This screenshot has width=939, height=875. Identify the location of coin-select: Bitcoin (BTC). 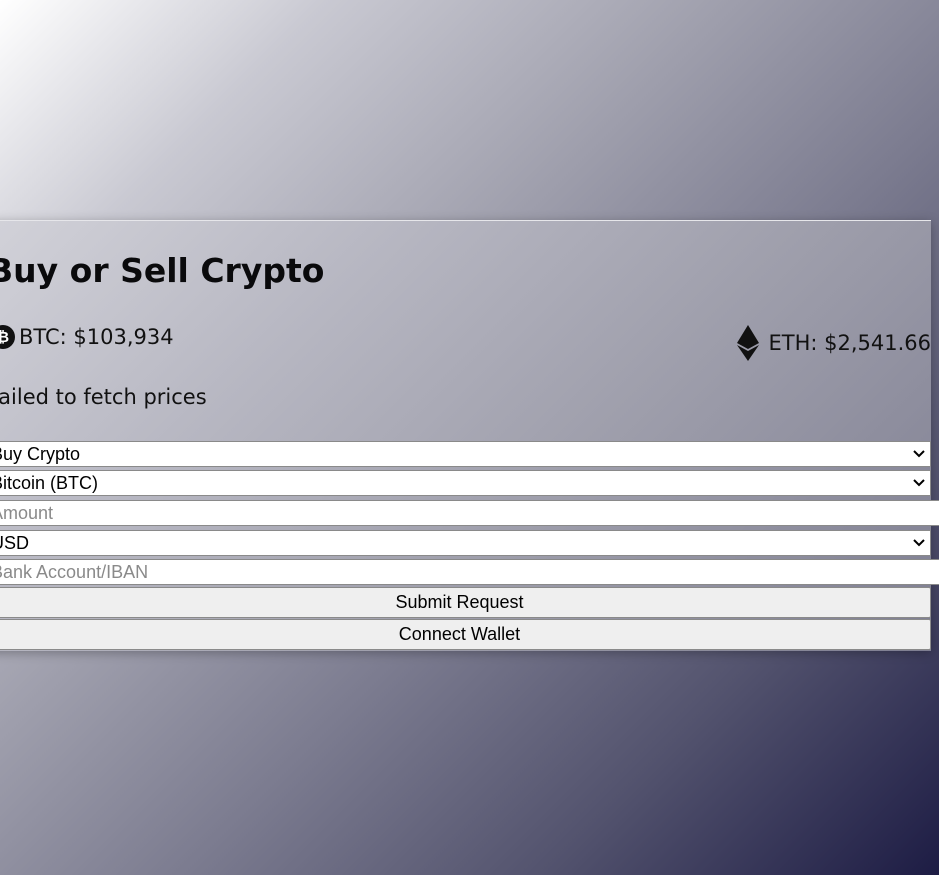
(465, 483).